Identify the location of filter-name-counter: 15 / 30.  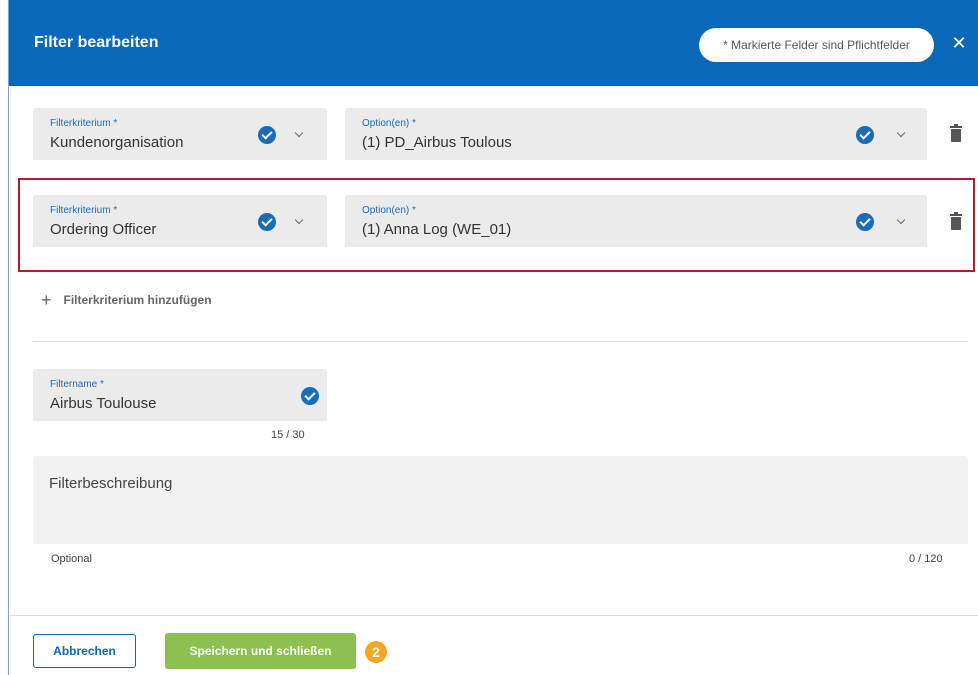
(288, 435).